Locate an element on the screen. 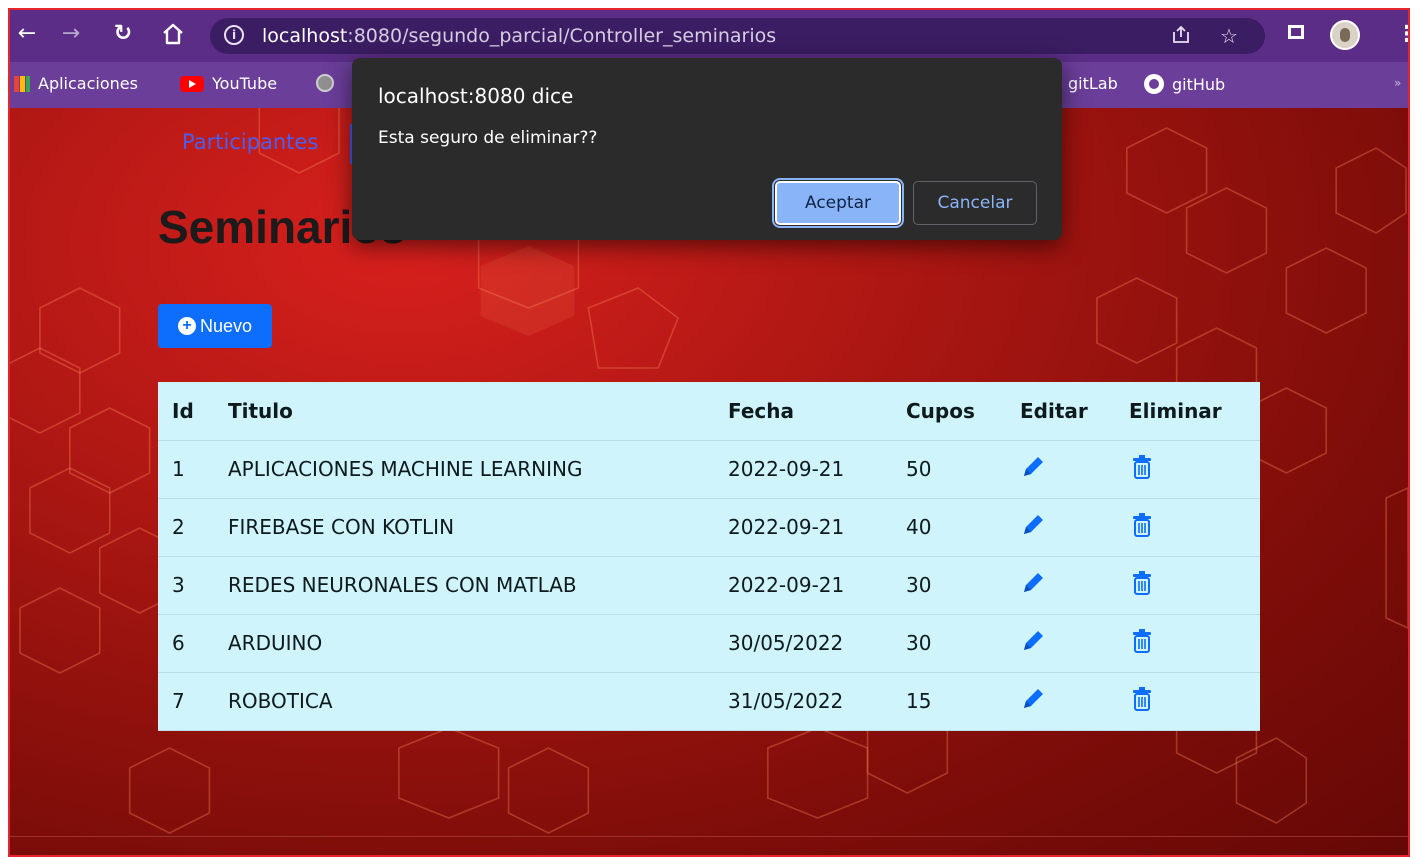  cell-id: 7 is located at coordinates (193, 701).